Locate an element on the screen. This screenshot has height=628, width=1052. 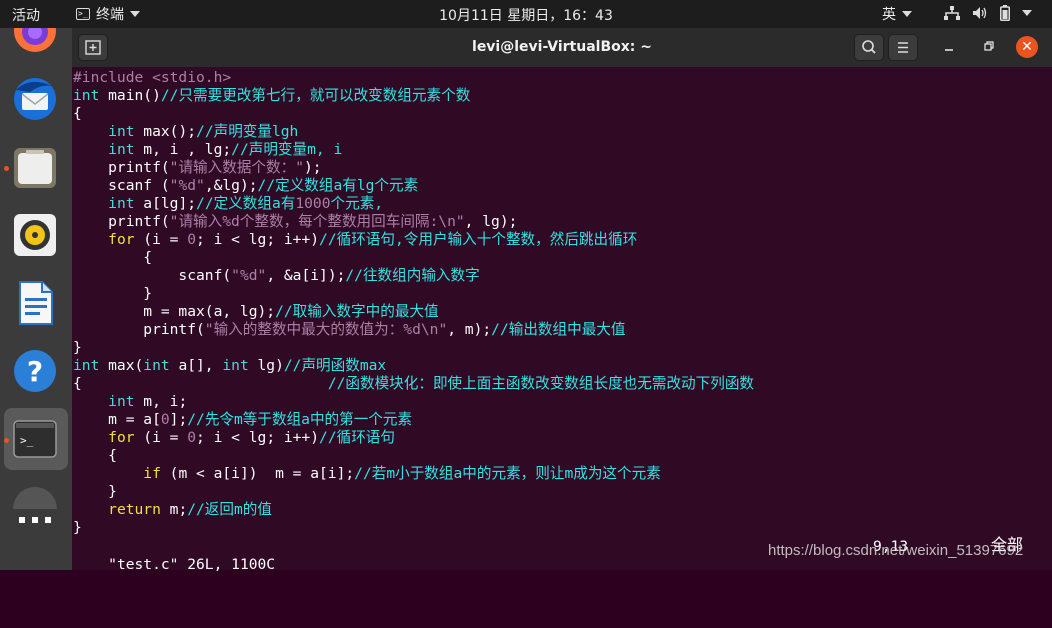
code-token: ,&lg); is located at coordinates (231, 185).